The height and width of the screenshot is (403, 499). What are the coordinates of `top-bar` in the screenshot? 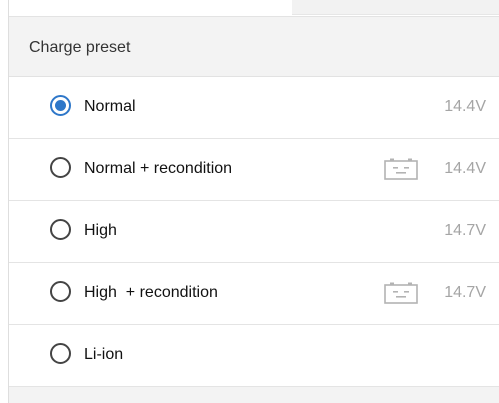 It's located at (254, 8).